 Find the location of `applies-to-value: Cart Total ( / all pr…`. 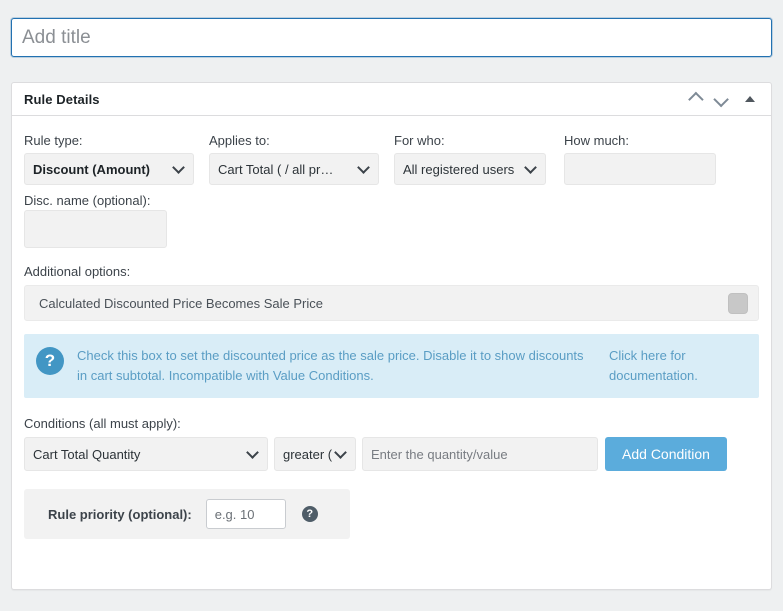

applies-to-value: Cart Total ( / all pr… is located at coordinates (276, 169).